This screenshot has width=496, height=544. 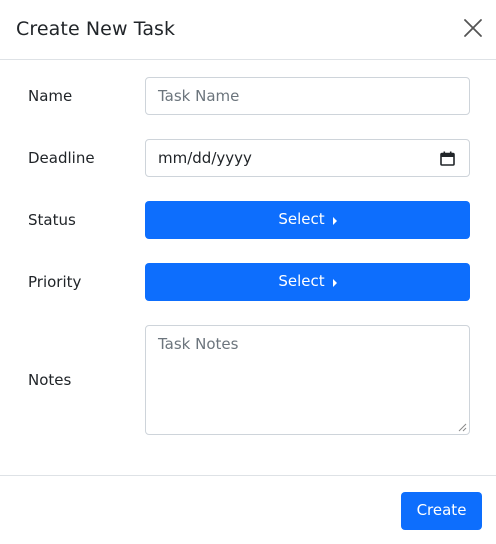 What do you see at coordinates (248, 509) in the screenshot?
I see `modal-footer: Create` at bounding box center [248, 509].